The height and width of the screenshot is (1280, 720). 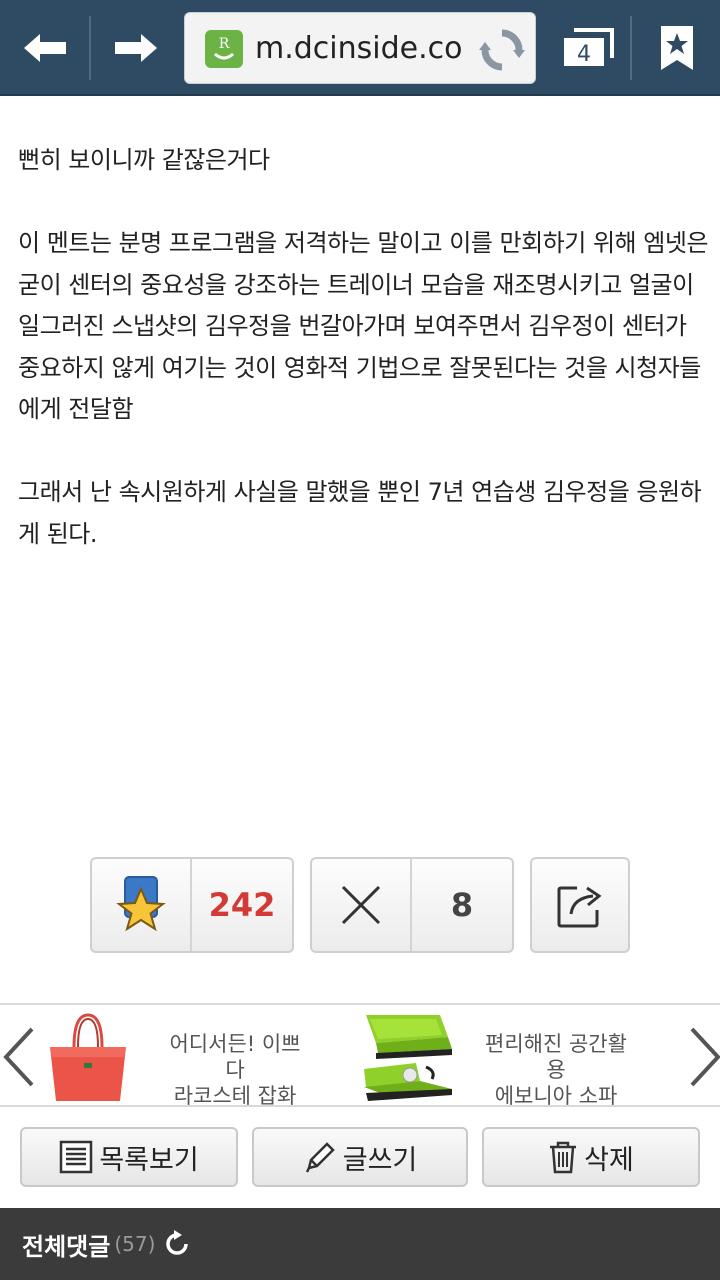 I want to click on tab-count: 4, so click(x=584, y=54).